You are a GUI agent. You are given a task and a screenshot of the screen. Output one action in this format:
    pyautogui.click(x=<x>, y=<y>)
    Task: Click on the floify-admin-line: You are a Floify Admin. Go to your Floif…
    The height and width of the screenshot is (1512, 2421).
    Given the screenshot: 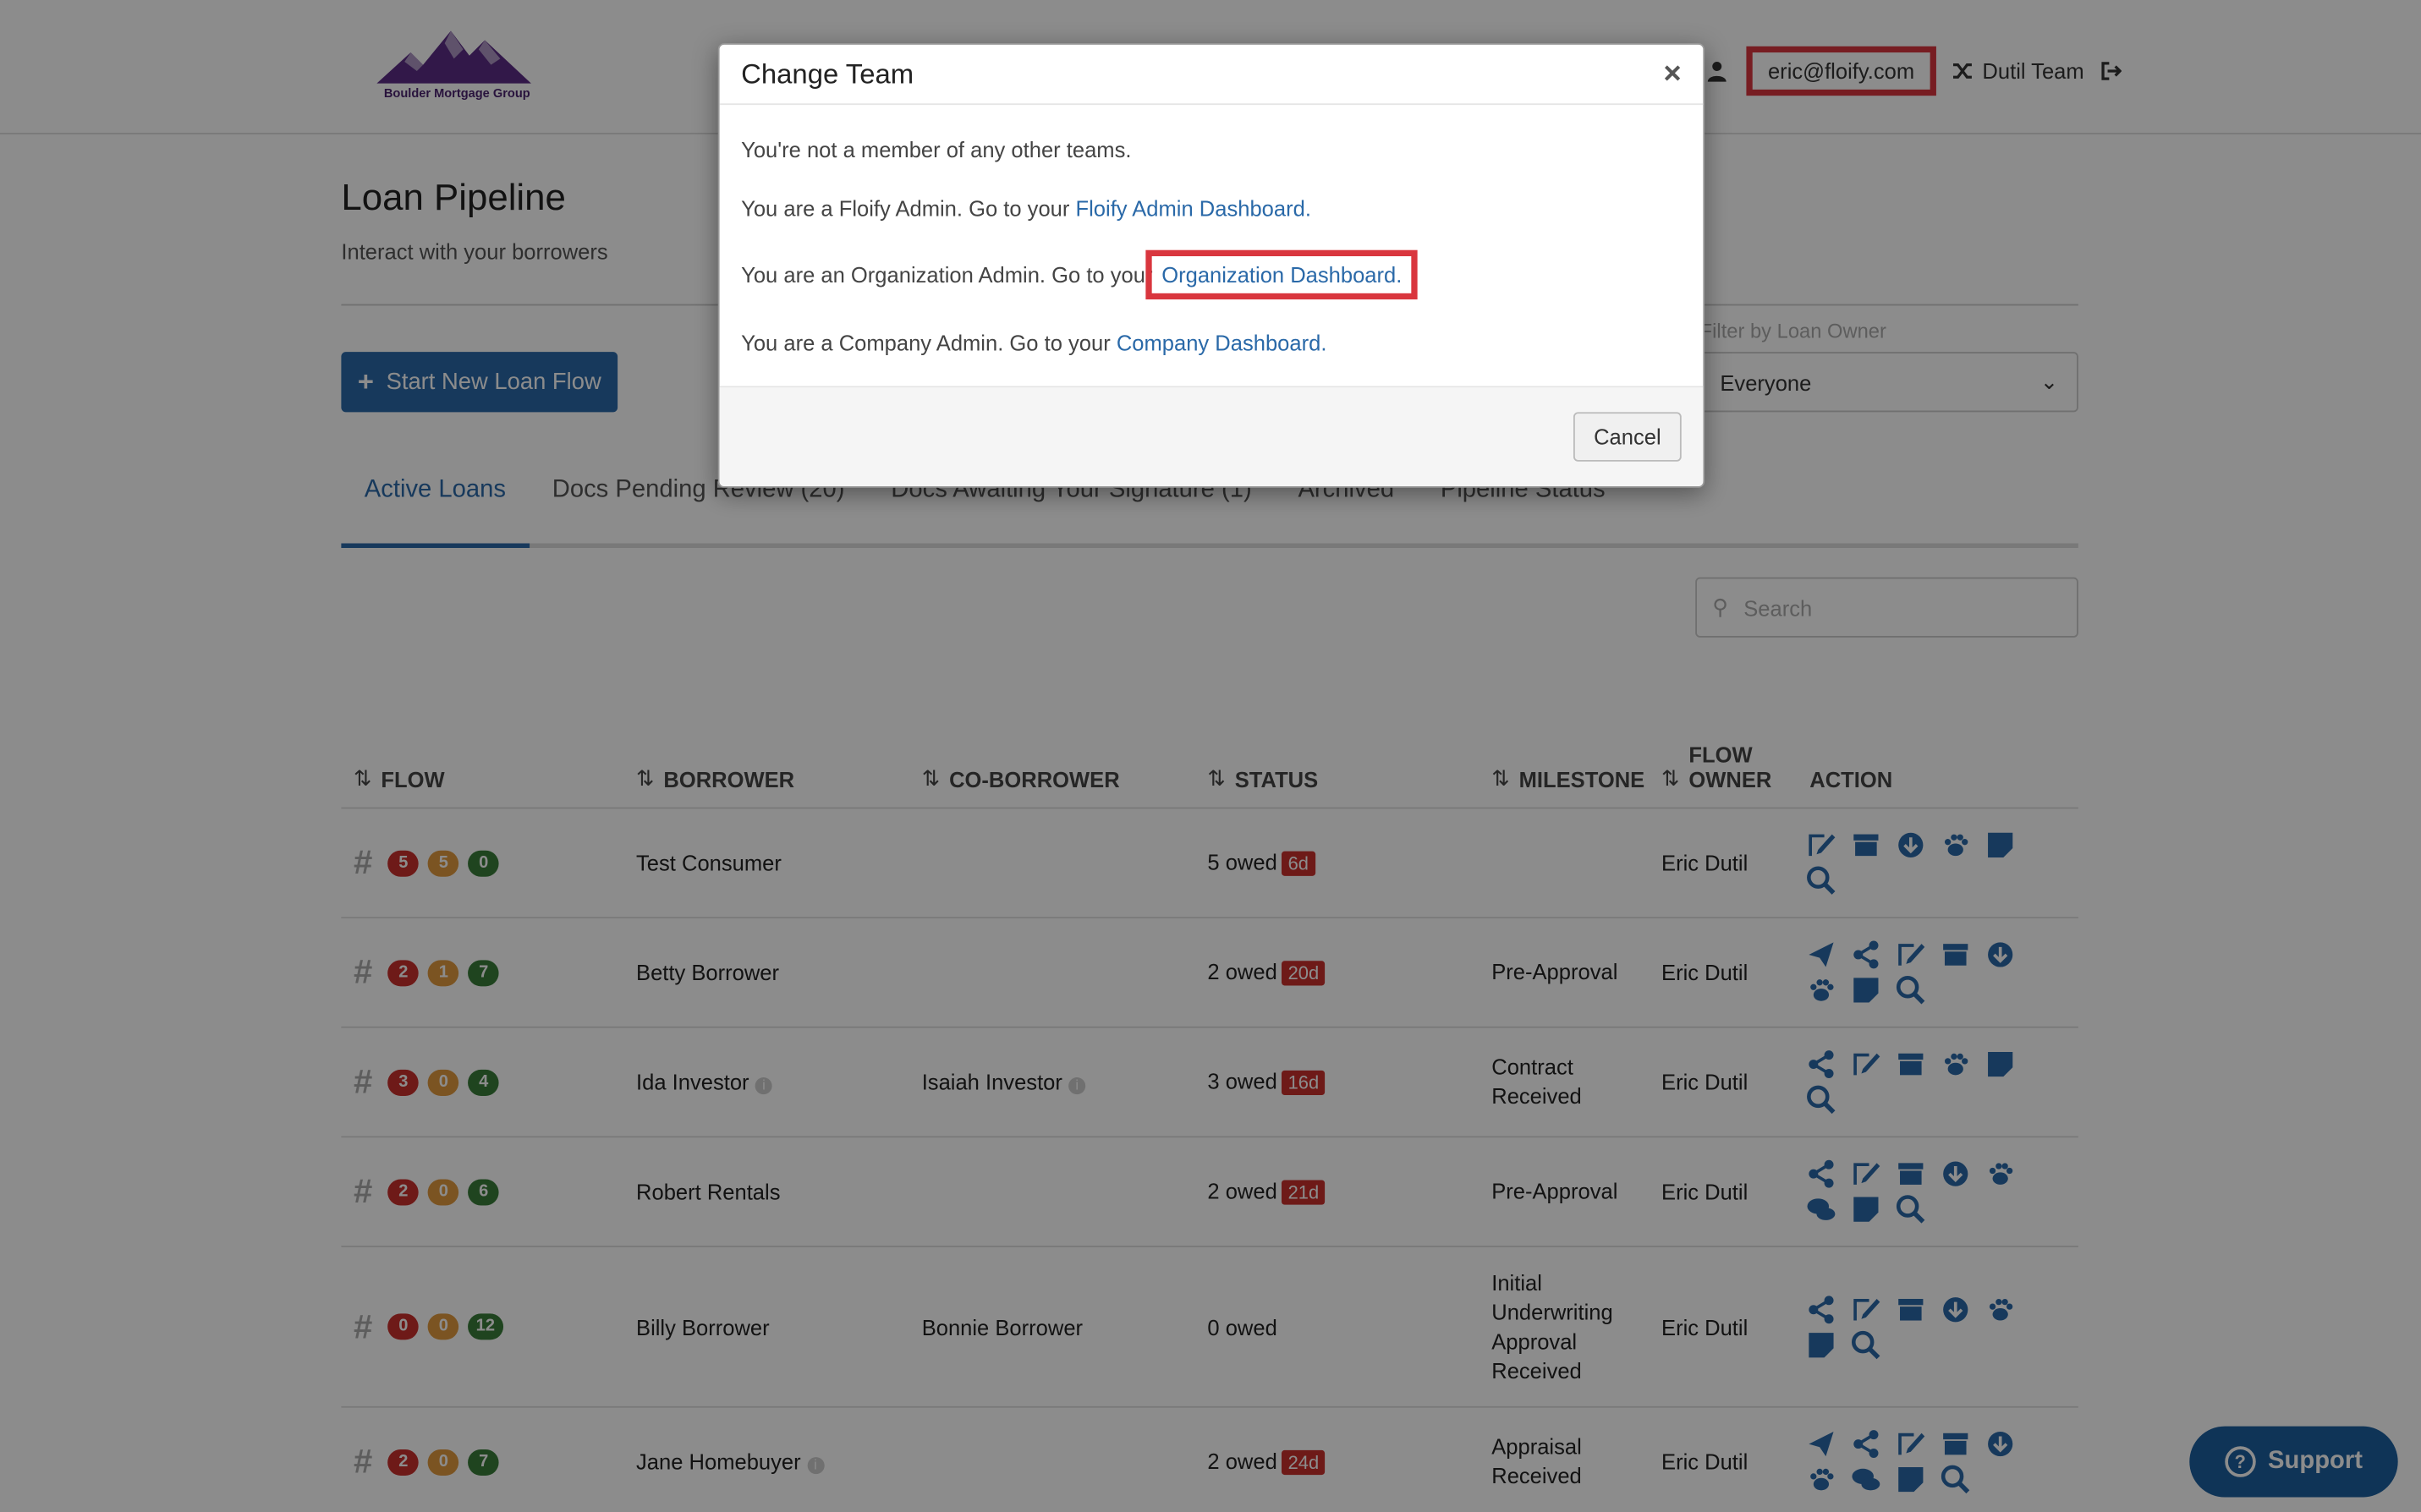 What is the action you would take?
    pyautogui.click(x=1026, y=208)
    